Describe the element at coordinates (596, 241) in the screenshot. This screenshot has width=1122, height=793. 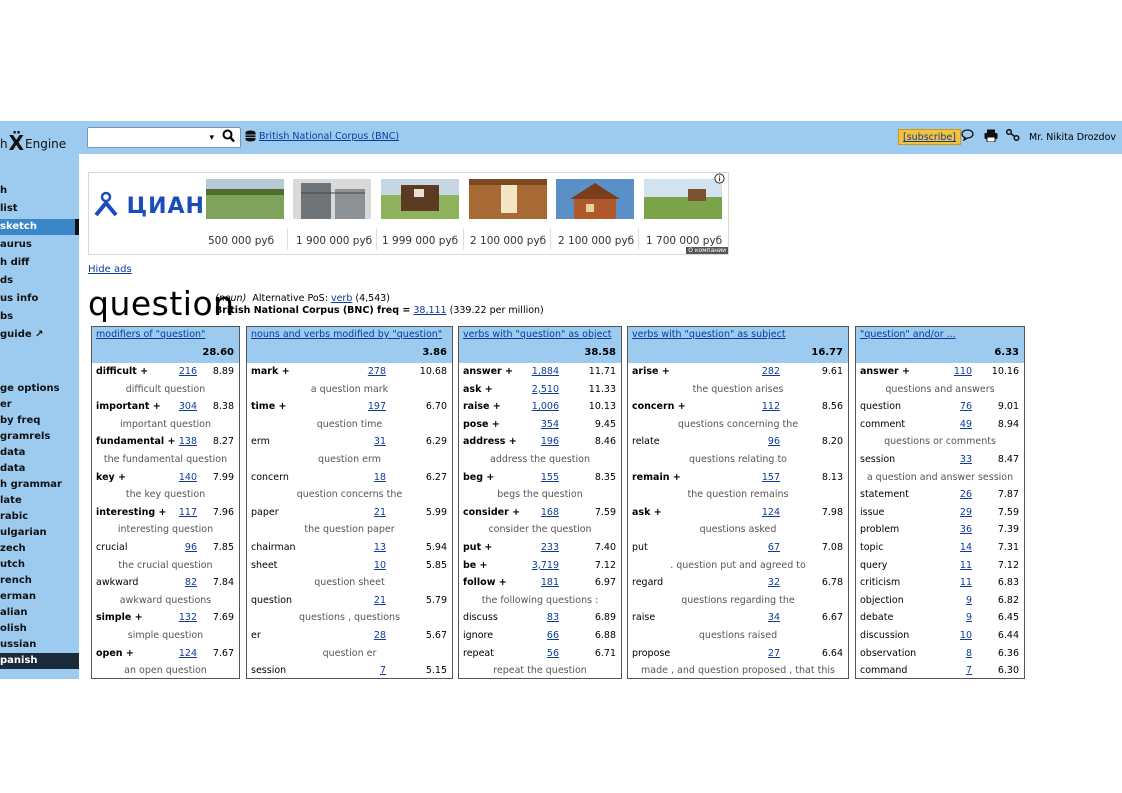
I see `ad-price-5: 2 100 000 руб` at that location.